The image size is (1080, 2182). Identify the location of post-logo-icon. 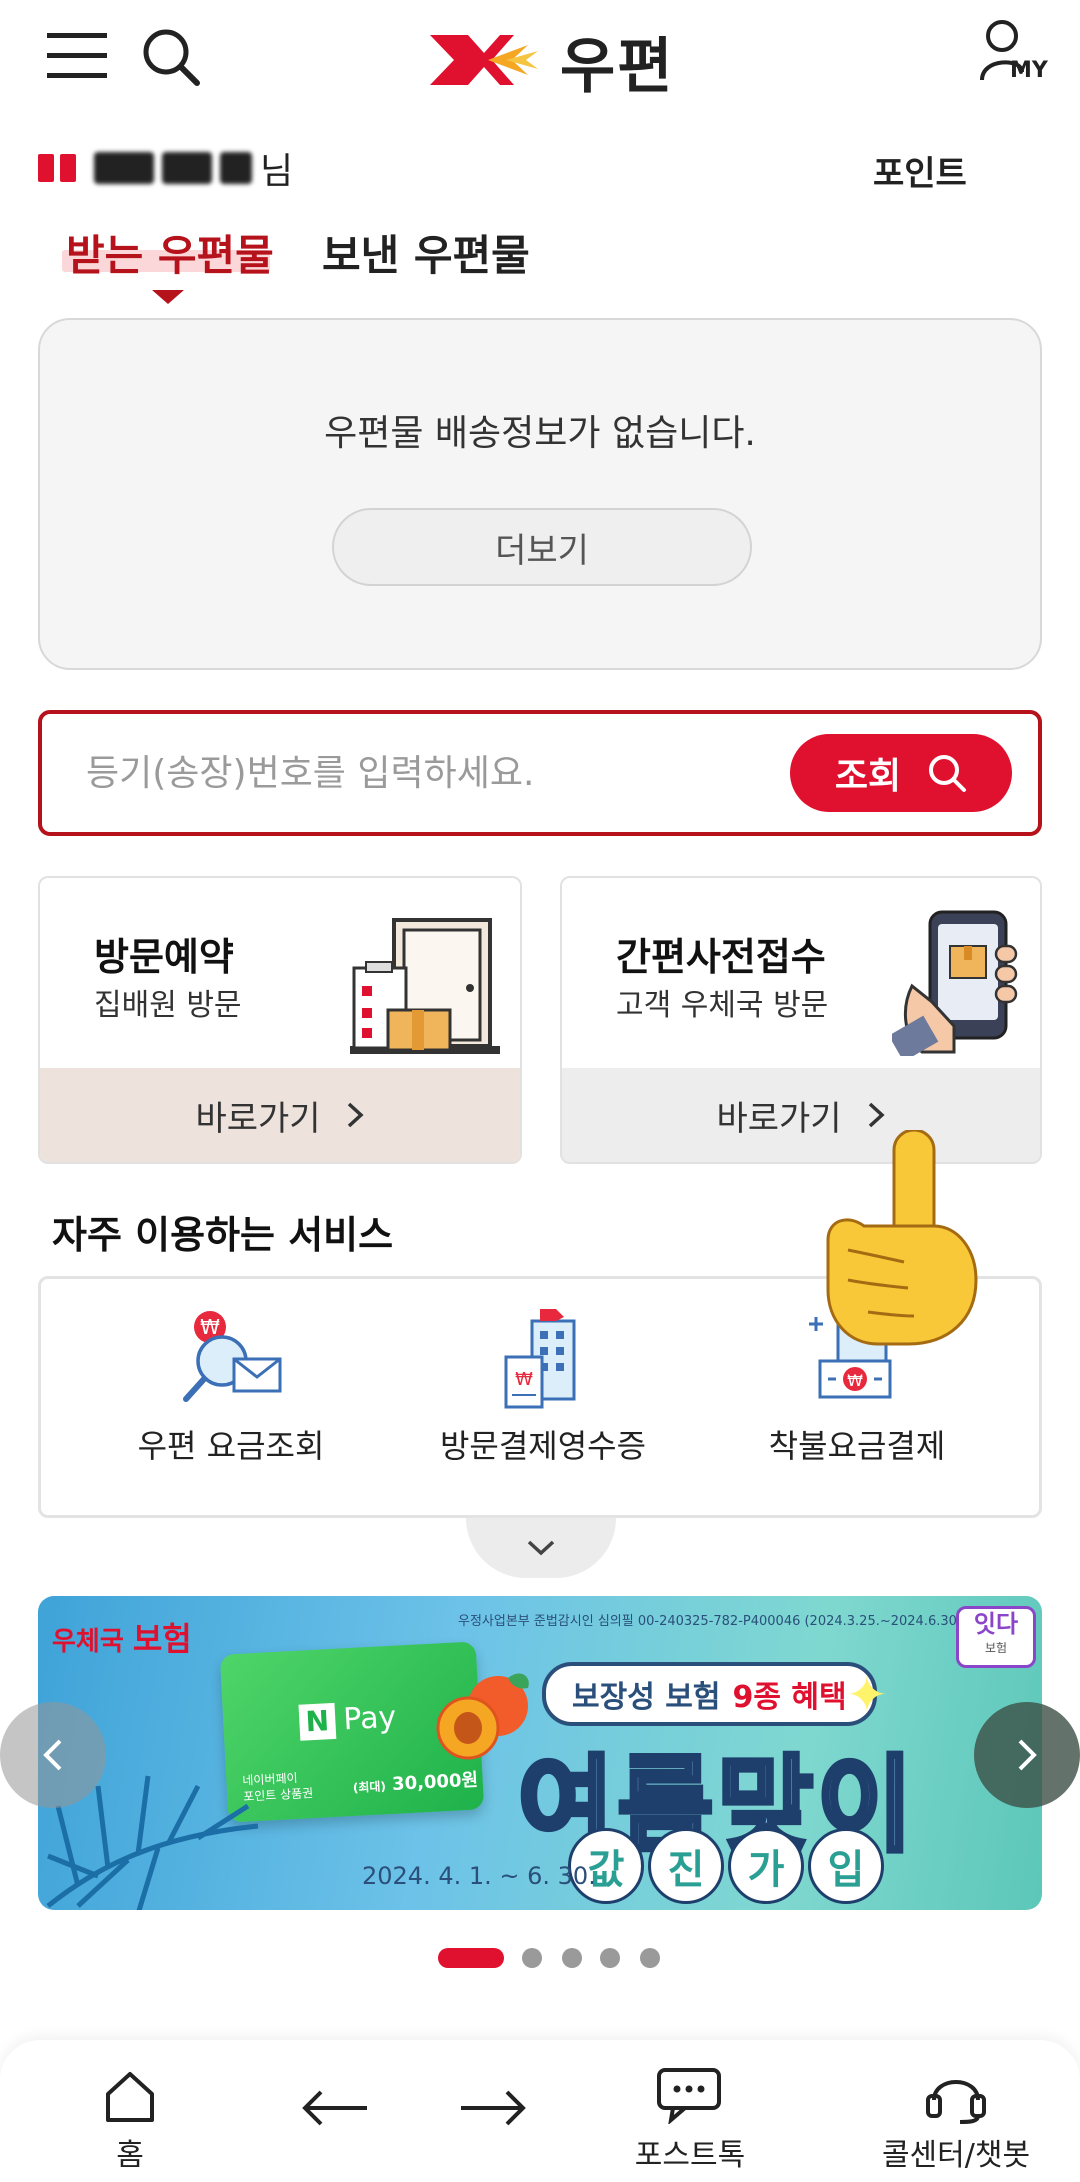
(484, 62).